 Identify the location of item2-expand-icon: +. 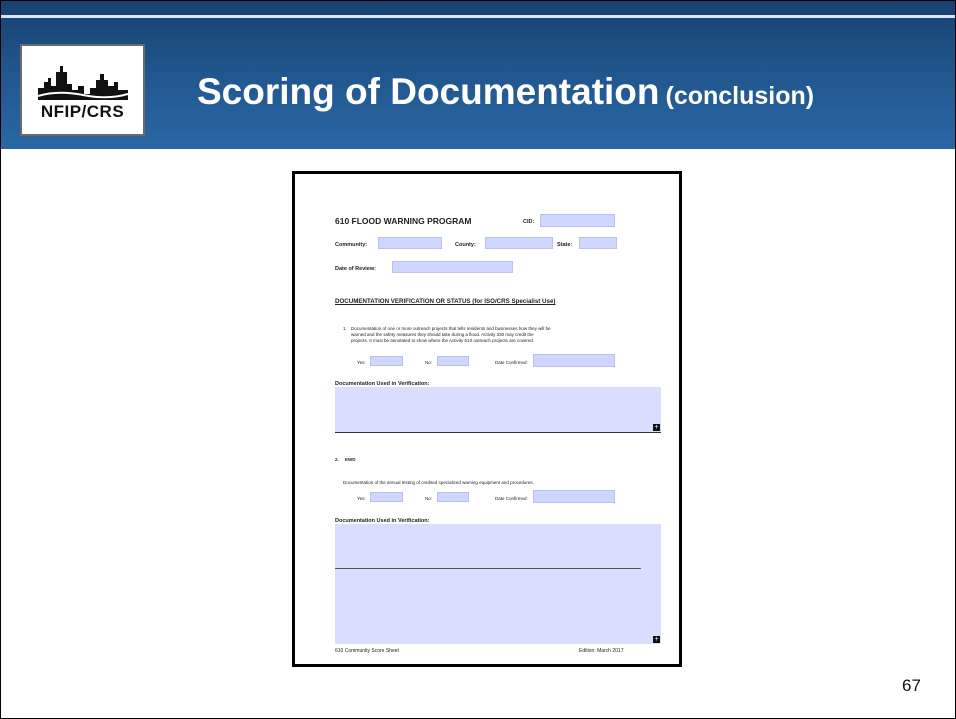
(656, 639).